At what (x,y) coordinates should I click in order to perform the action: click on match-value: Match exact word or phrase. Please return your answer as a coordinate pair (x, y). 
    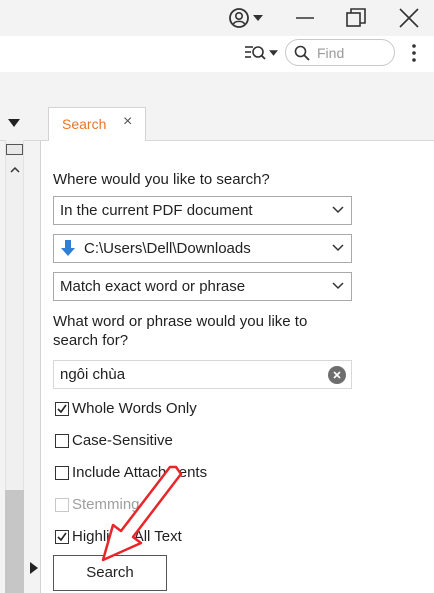
    Looking at the image, I should click on (153, 286).